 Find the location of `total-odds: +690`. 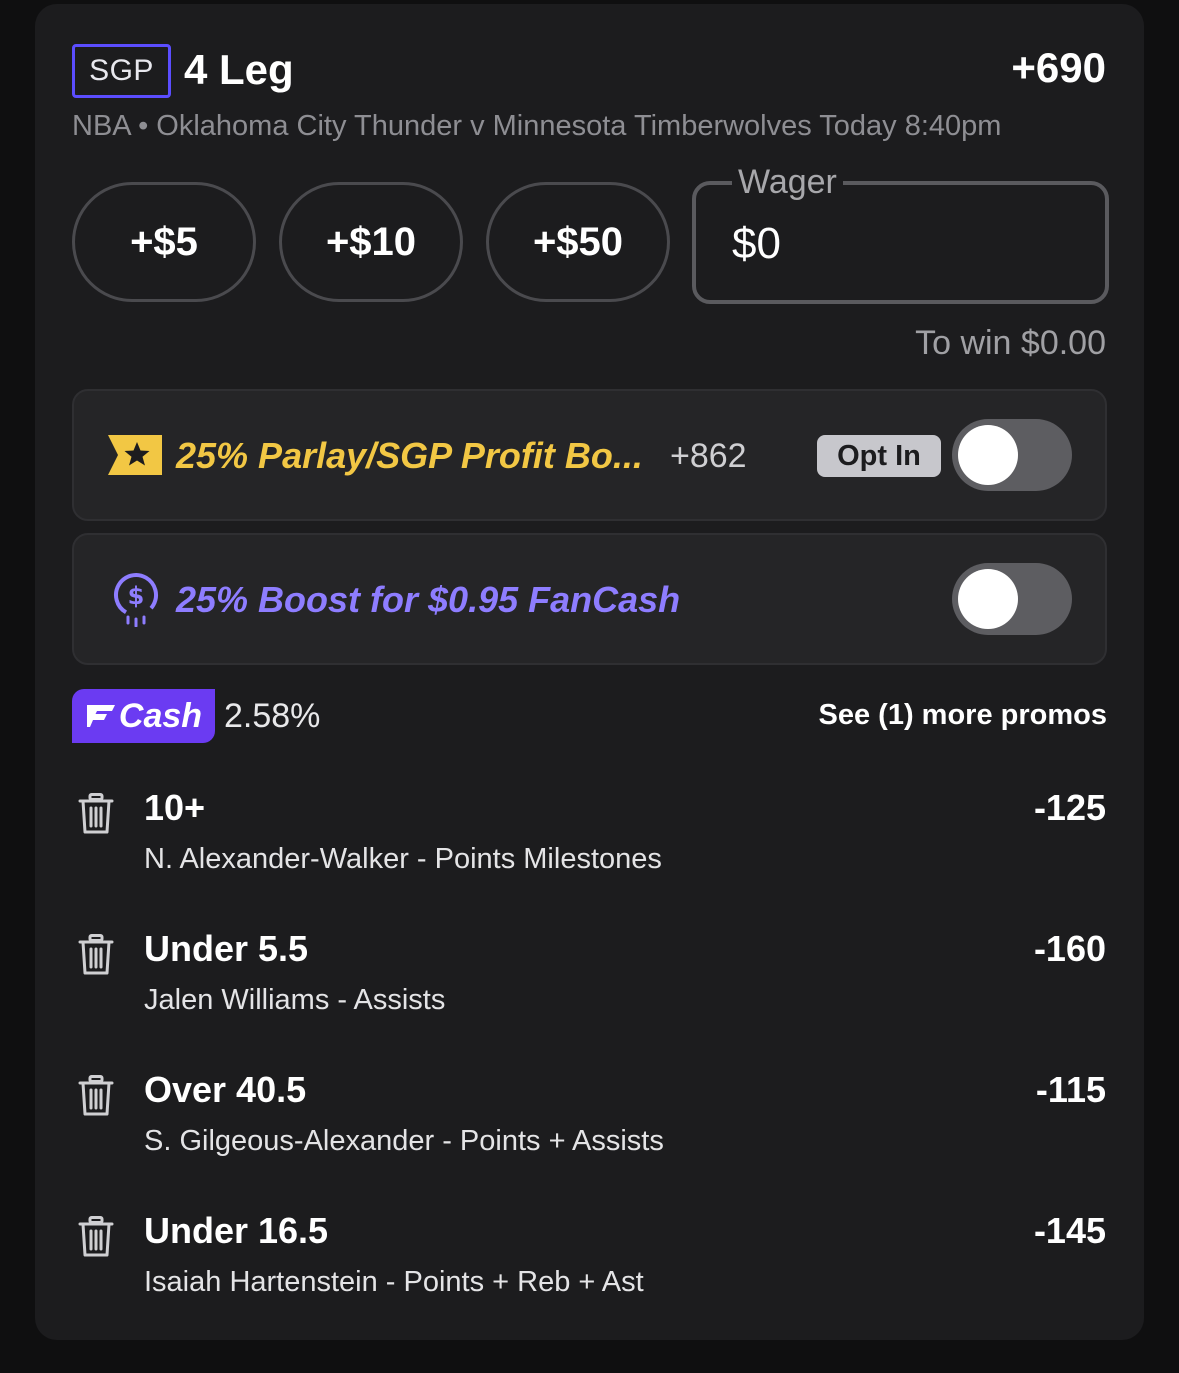

total-odds: +690 is located at coordinates (1058, 67).